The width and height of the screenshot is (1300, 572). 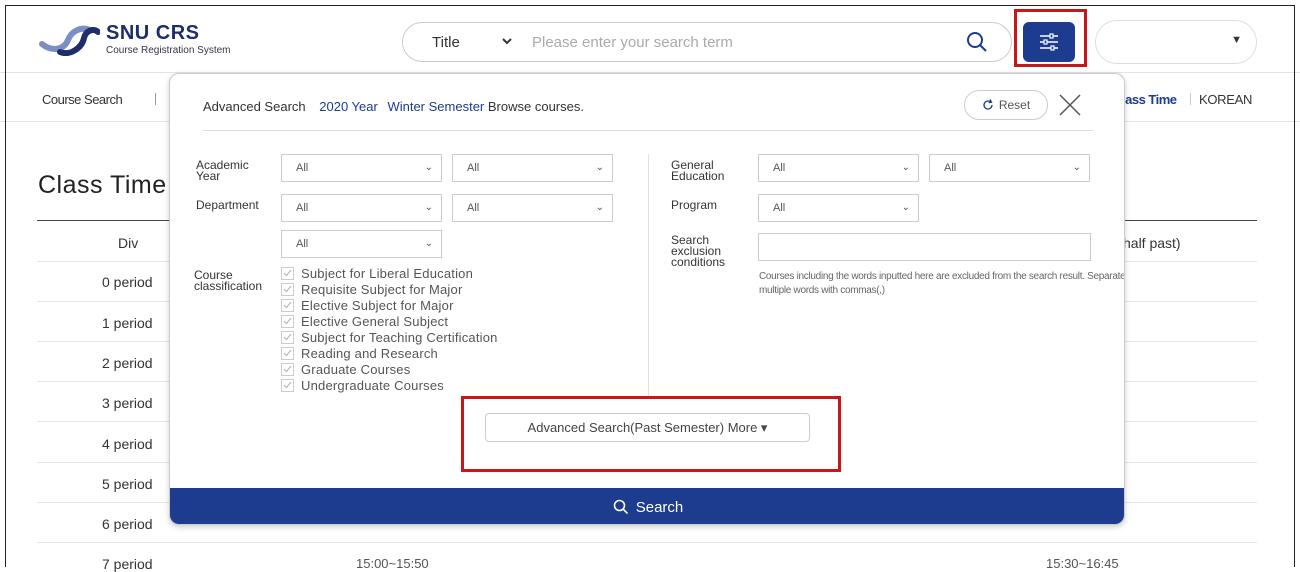 I want to click on search-bar: Title, so click(x=707, y=42).